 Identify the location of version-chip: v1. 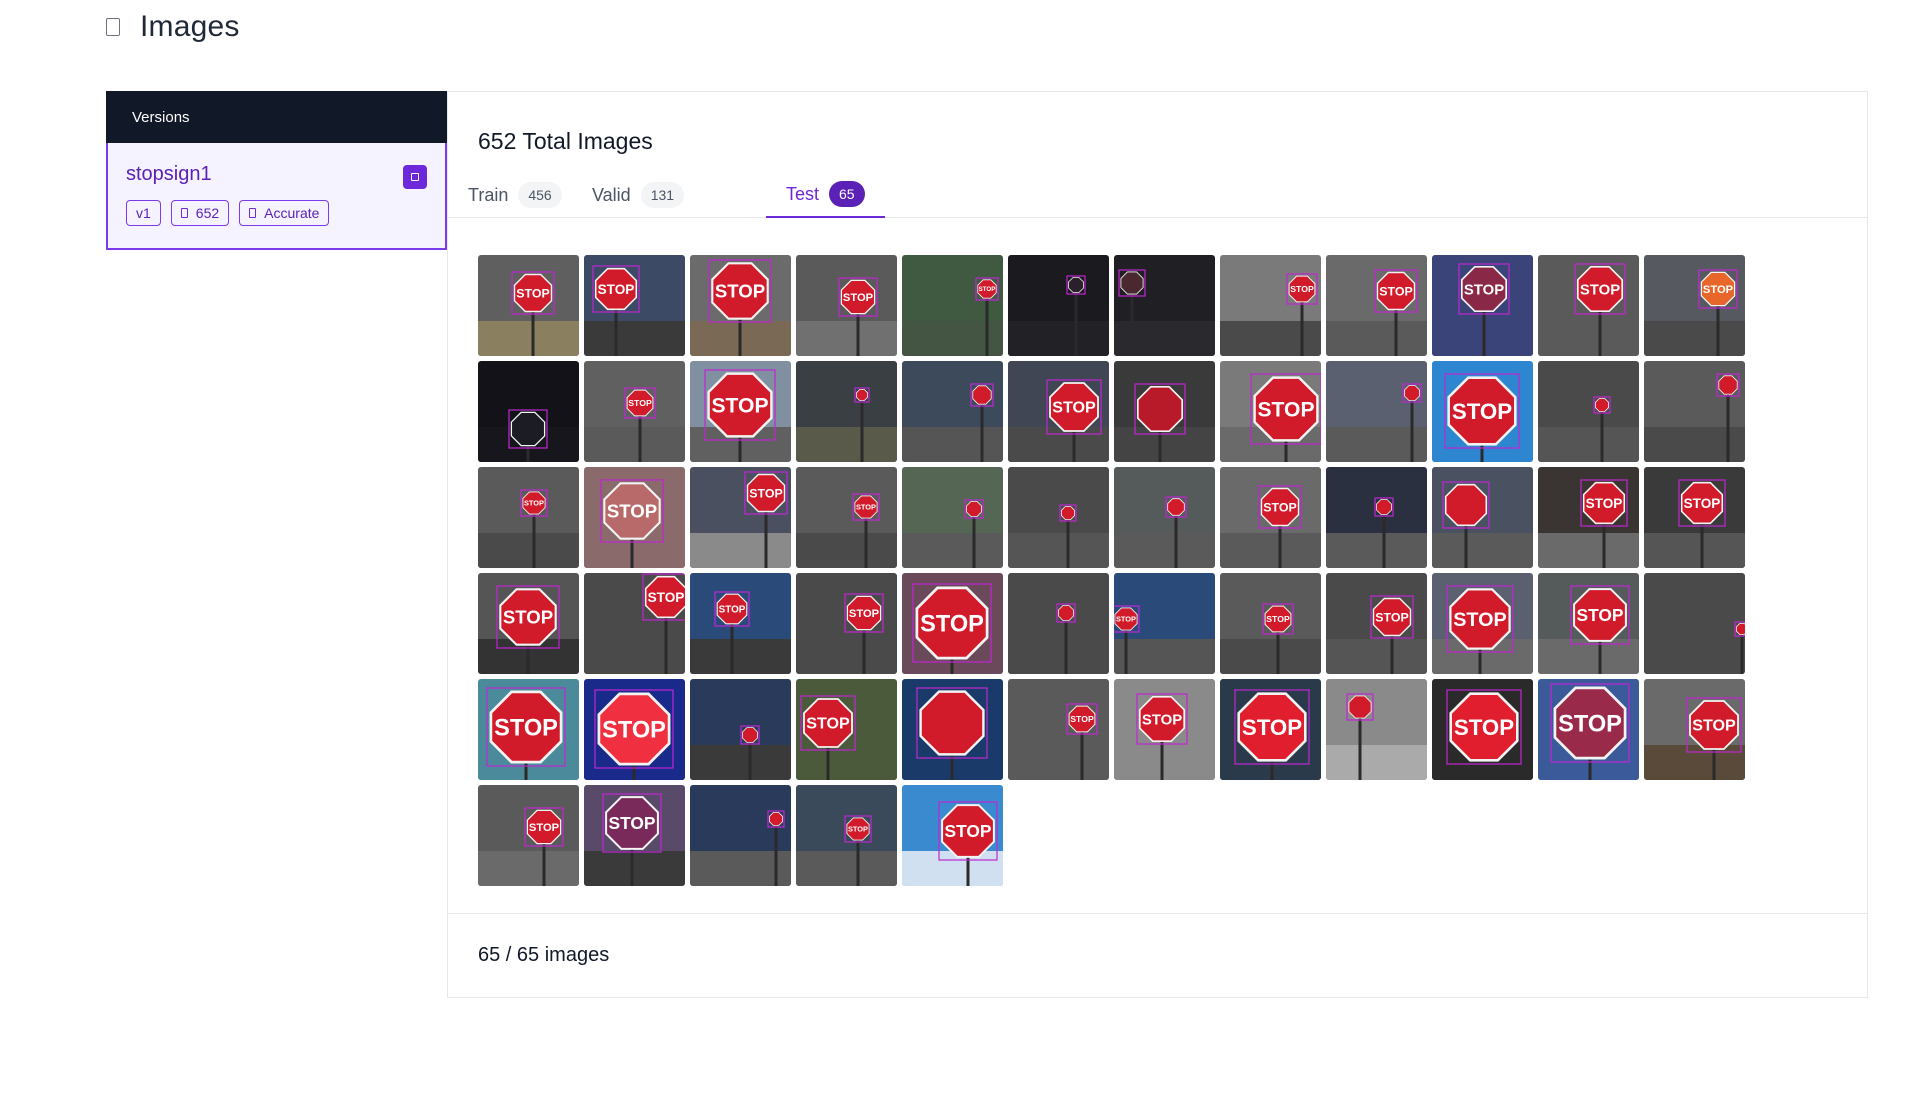
(143, 213).